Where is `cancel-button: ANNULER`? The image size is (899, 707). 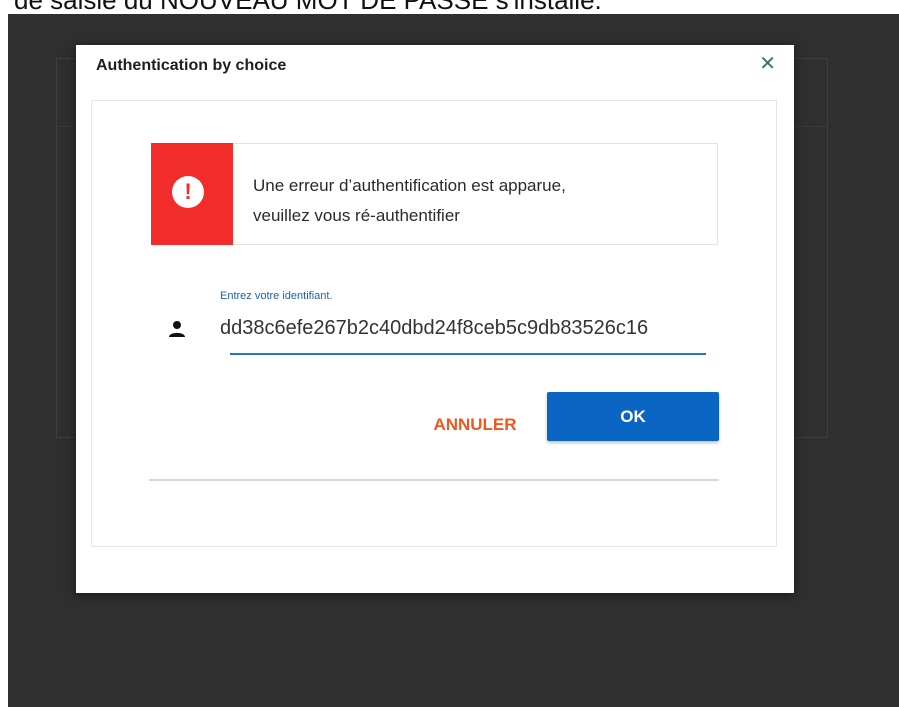 cancel-button: ANNULER is located at coordinates (475, 424).